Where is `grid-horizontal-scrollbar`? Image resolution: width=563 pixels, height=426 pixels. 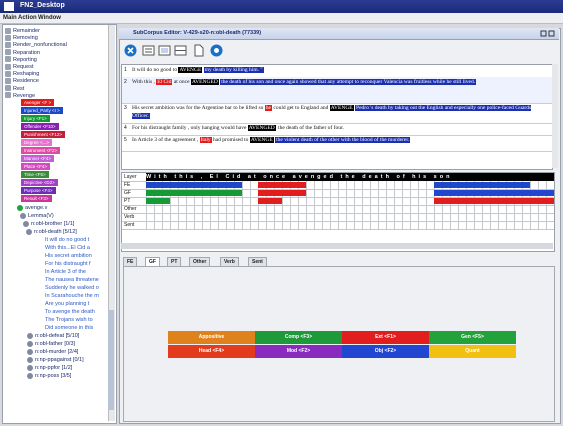 grid-horizontal-scrollbar is located at coordinates (337, 246).